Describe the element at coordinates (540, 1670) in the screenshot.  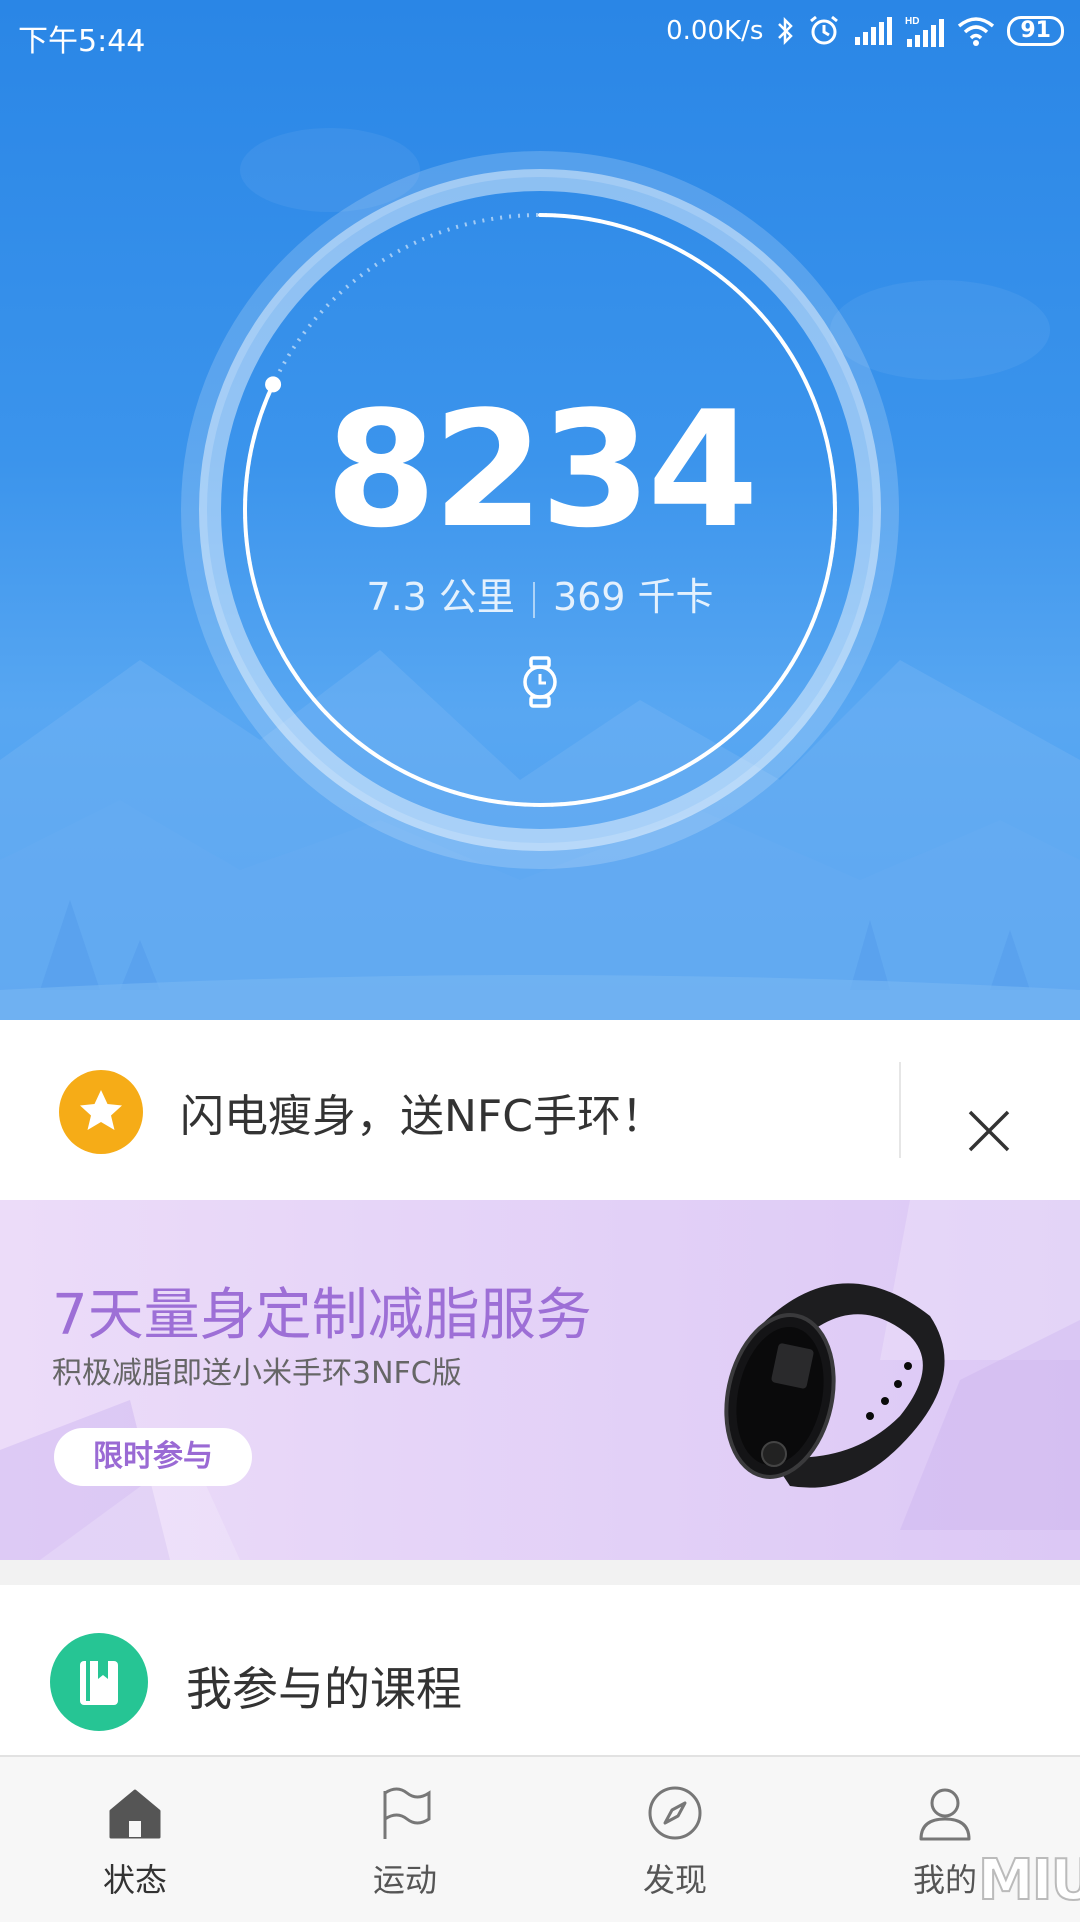
I see `my-courses-row: 我参与的课程` at that location.